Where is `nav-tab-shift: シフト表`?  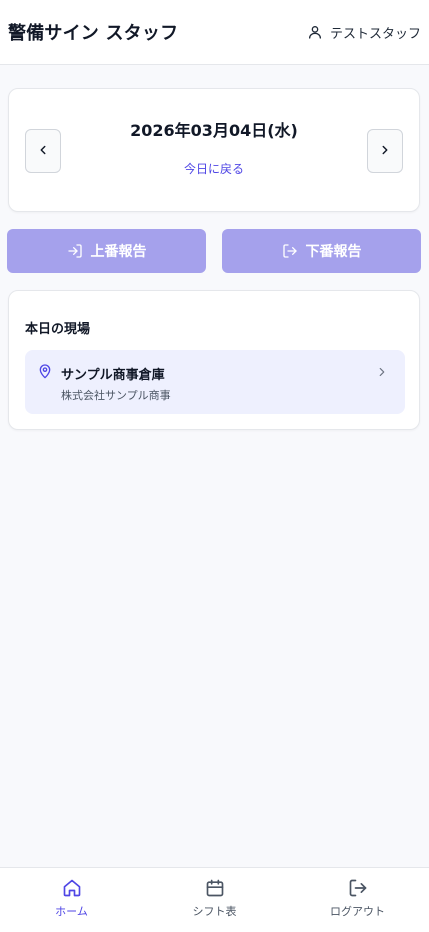 nav-tab-shift: シフト表 is located at coordinates (214, 900).